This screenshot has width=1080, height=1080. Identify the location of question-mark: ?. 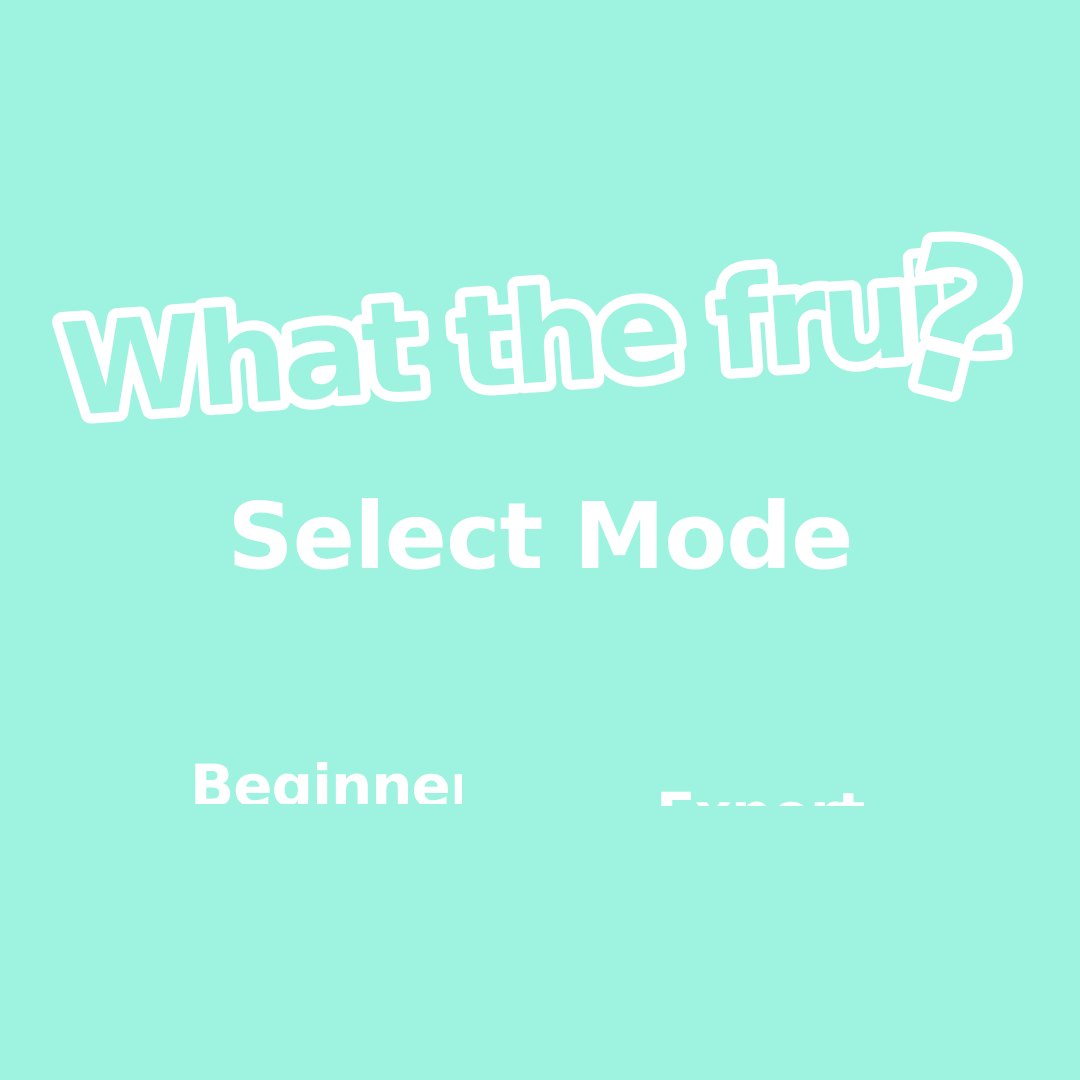
(957, 323).